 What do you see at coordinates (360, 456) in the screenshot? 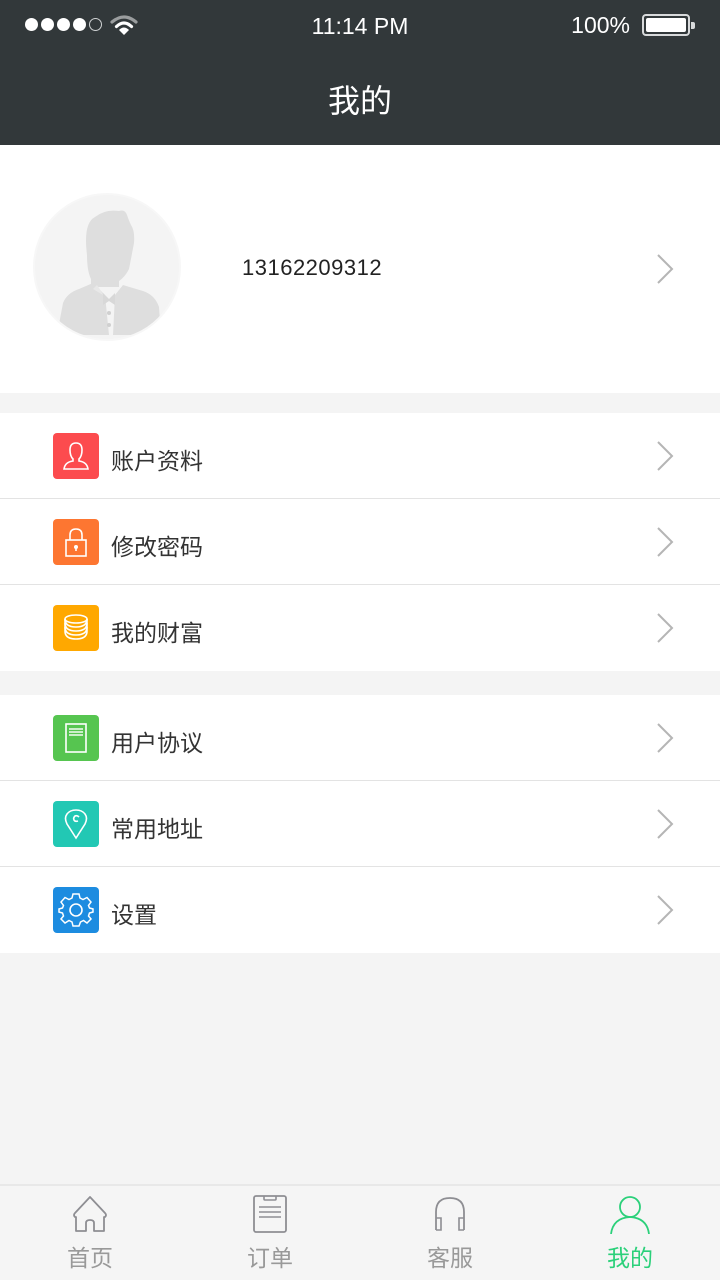
I see `menu-item-account-info: 账户资料` at bounding box center [360, 456].